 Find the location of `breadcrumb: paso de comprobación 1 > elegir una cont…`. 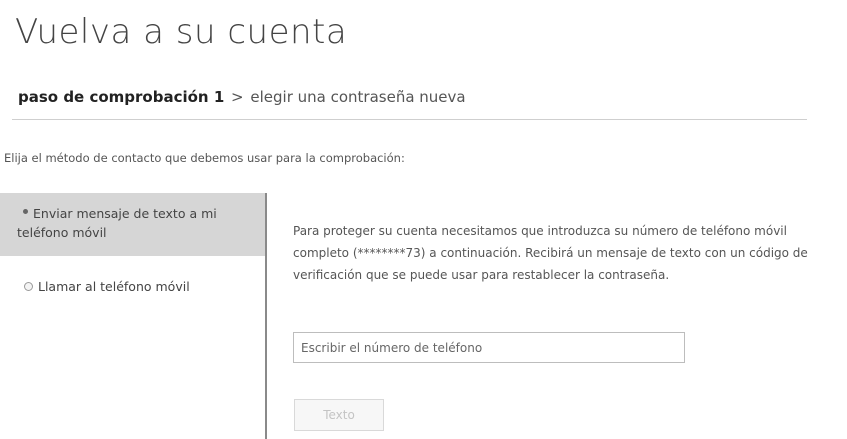

breadcrumb: paso de comprobación 1 > elegir una cont… is located at coordinates (242, 97).